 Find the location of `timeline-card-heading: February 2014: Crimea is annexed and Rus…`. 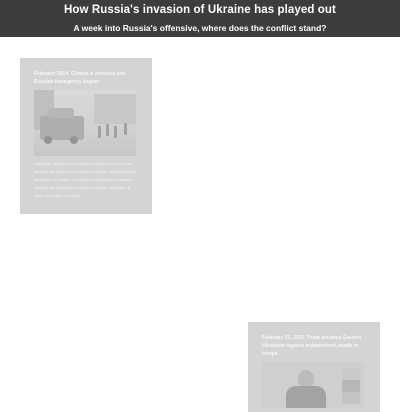

timeline-card-heading: February 2014: Crimea is annexed and Rus… is located at coordinates (80, 78).